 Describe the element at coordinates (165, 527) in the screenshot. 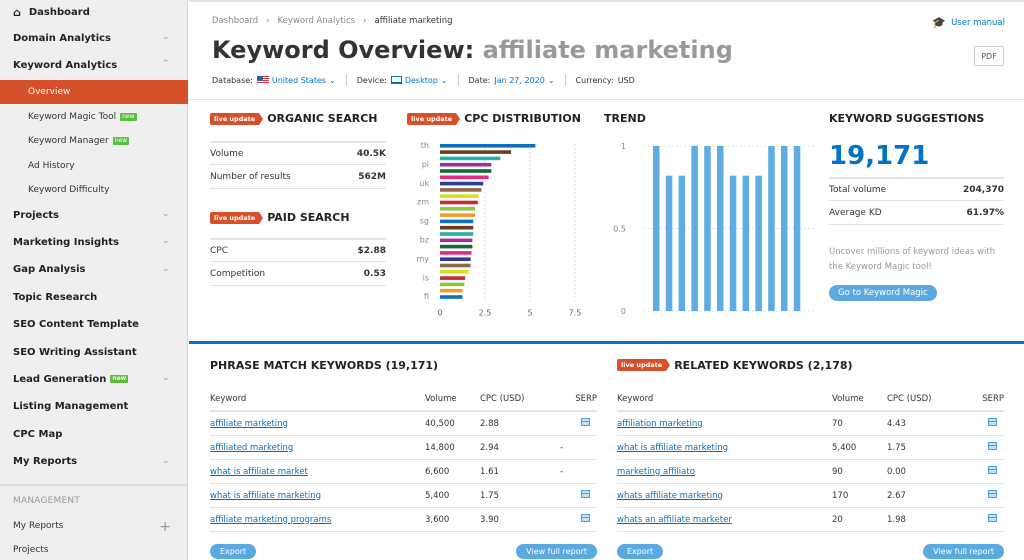

I see `add-report-icon: +` at that location.